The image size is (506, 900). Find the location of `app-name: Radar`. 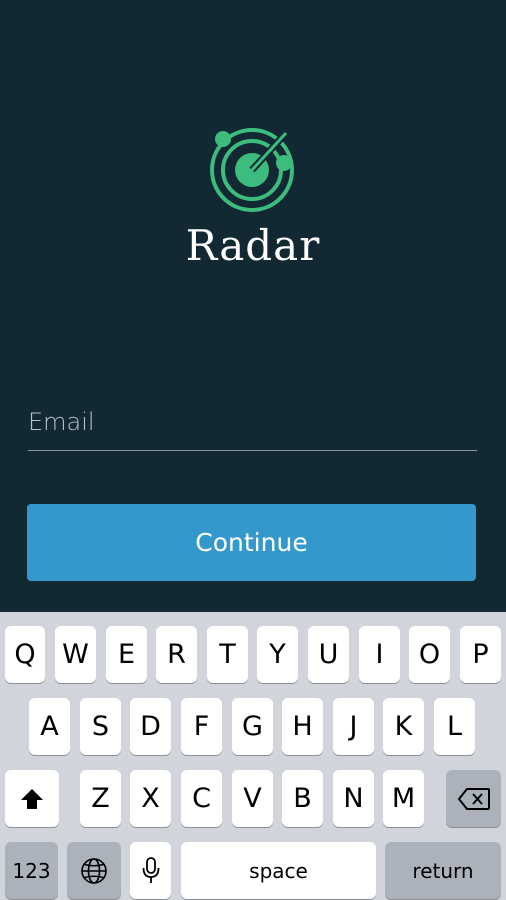

app-name: Radar is located at coordinates (253, 245).